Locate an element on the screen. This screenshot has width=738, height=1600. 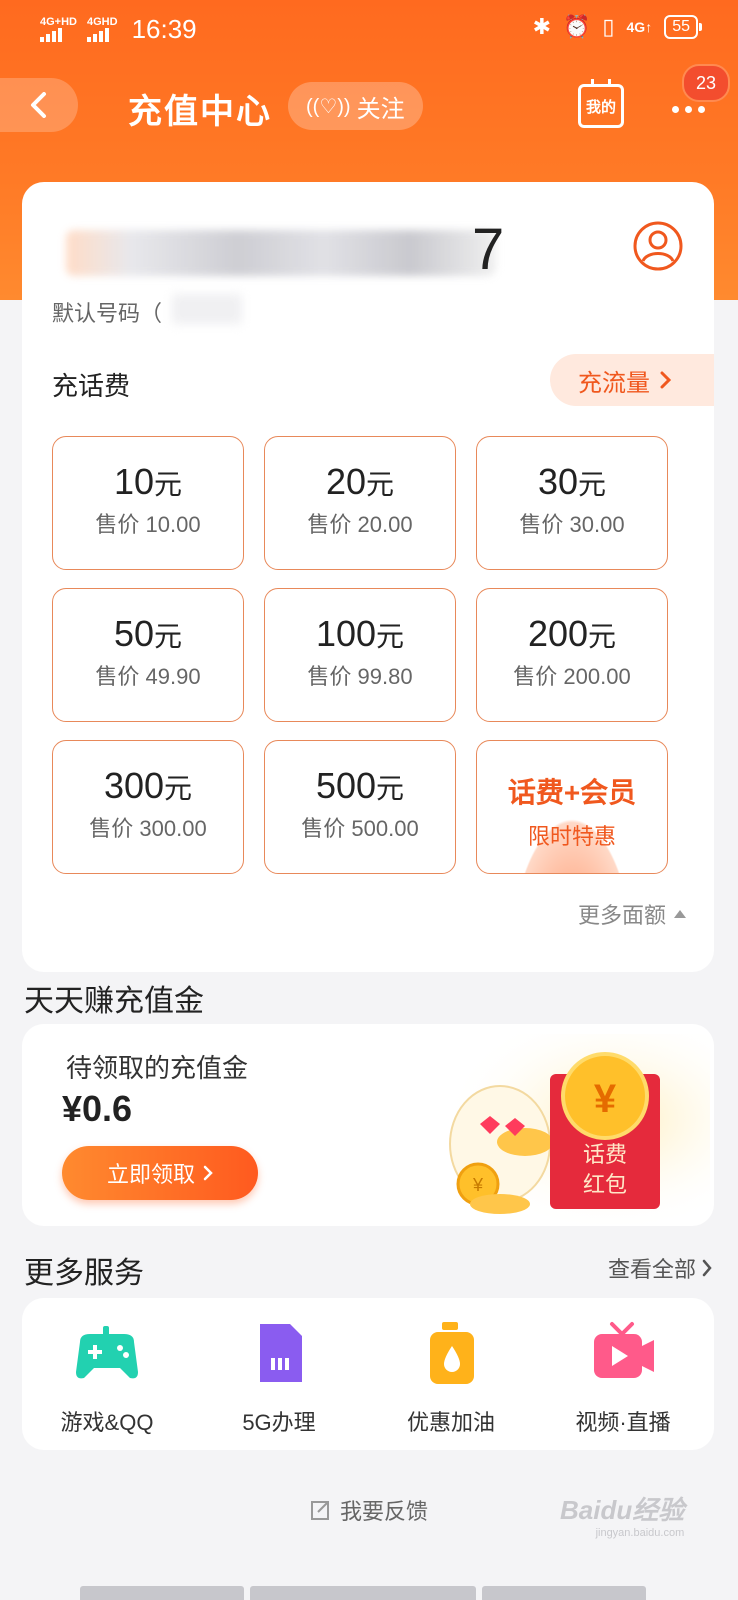
amount-tile: 300元 售价 300.00 is located at coordinates (148, 807).